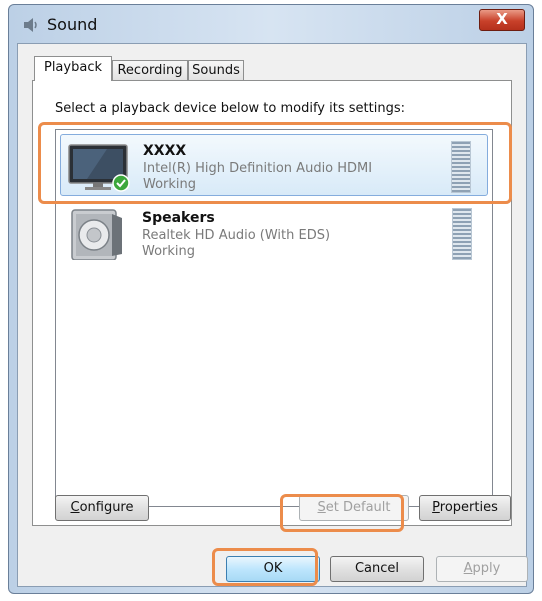 This screenshot has height=601, width=542. What do you see at coordinates (468, 568) in the screenshot?
I see `accelerator-key: A` at bounding box center [468, 568].